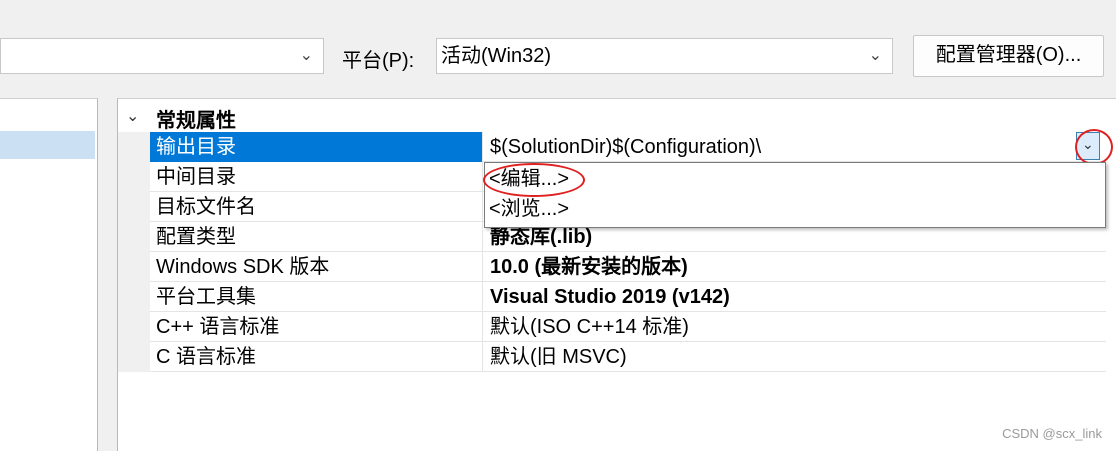 This screenshot has width=1116, height=451. I want to click on property-name: 目标文件名, so click(206, 207).